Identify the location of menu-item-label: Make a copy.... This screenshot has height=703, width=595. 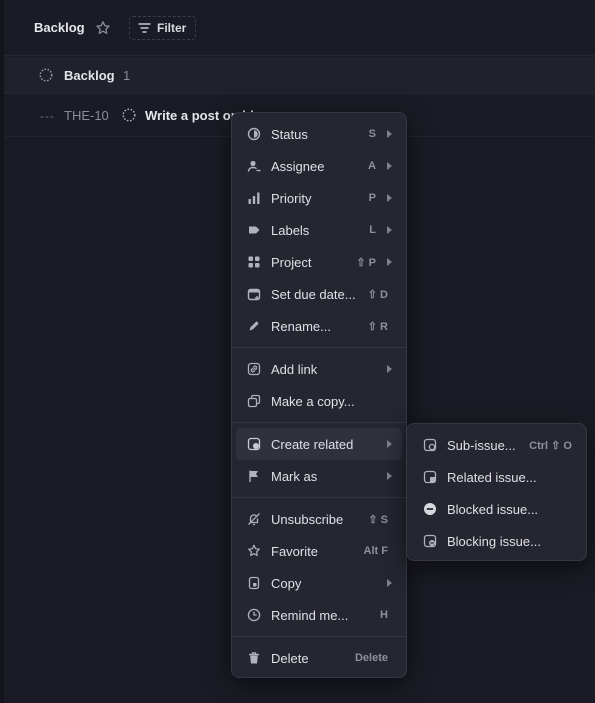
(313, 401).